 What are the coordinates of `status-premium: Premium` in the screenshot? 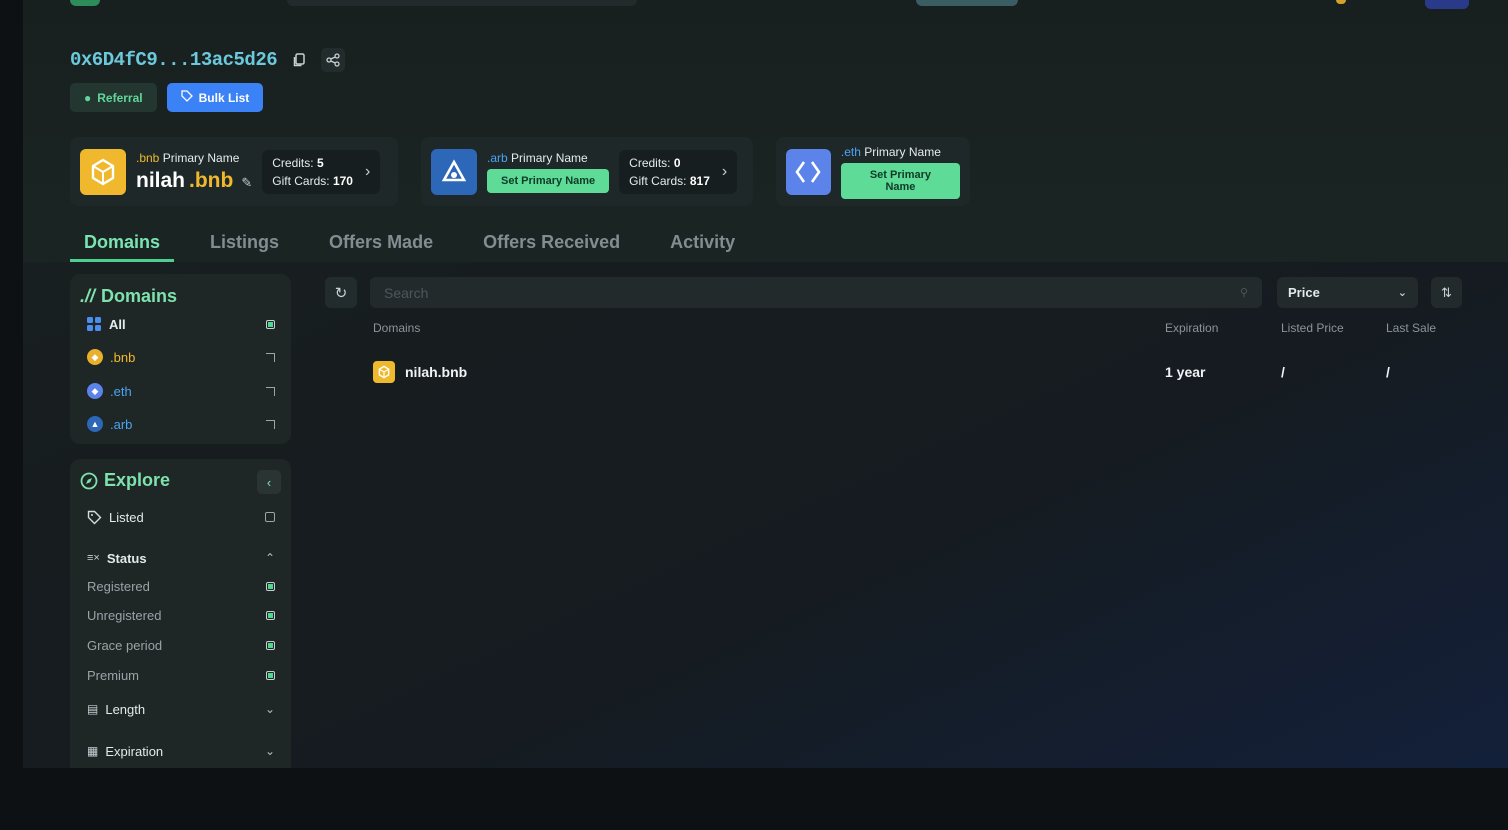 It's located at (181, 675).